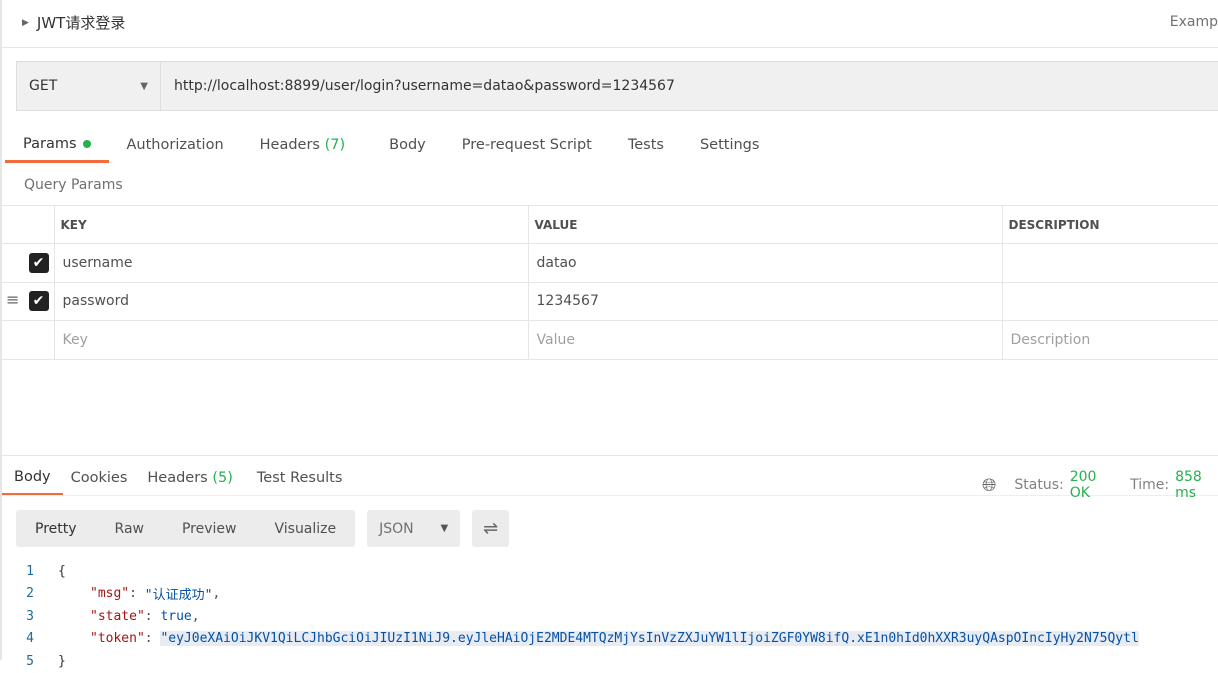 The image size is (1218, 673). I want to click on new-key-input: Key, so click(291, 340).